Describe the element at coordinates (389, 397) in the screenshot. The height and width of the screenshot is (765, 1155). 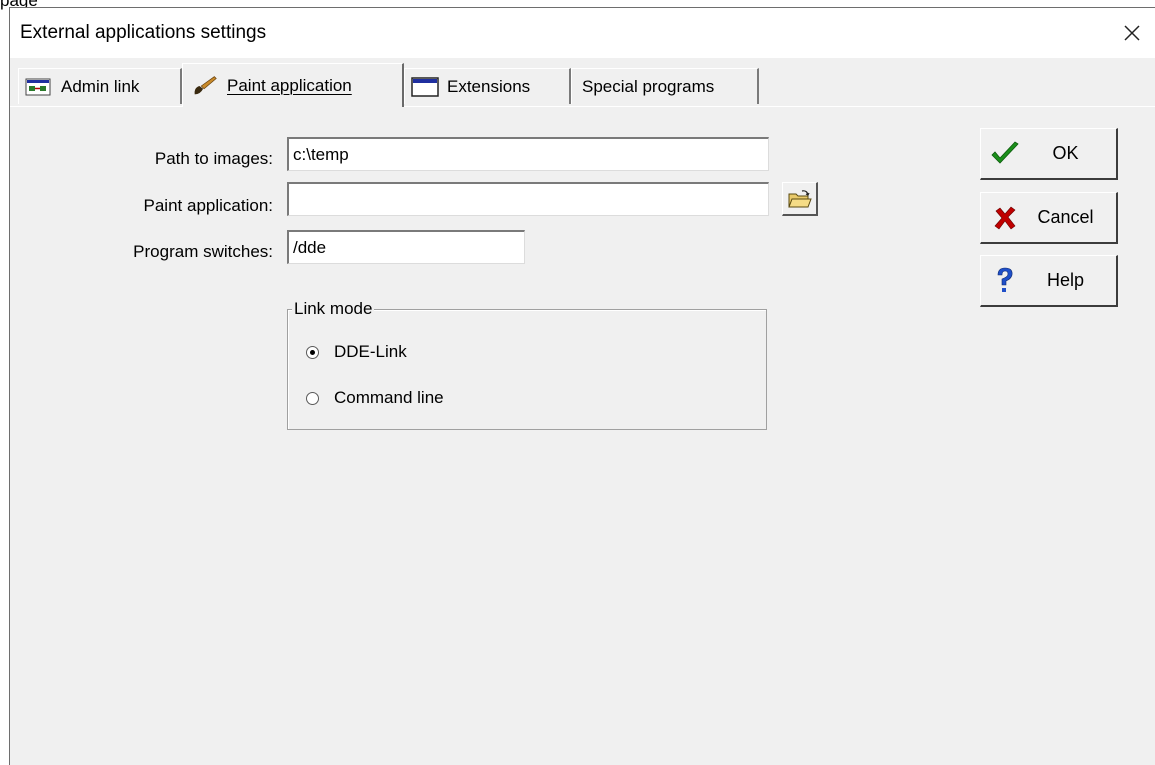
I see `radio-command-line-label: Command line` at that location.